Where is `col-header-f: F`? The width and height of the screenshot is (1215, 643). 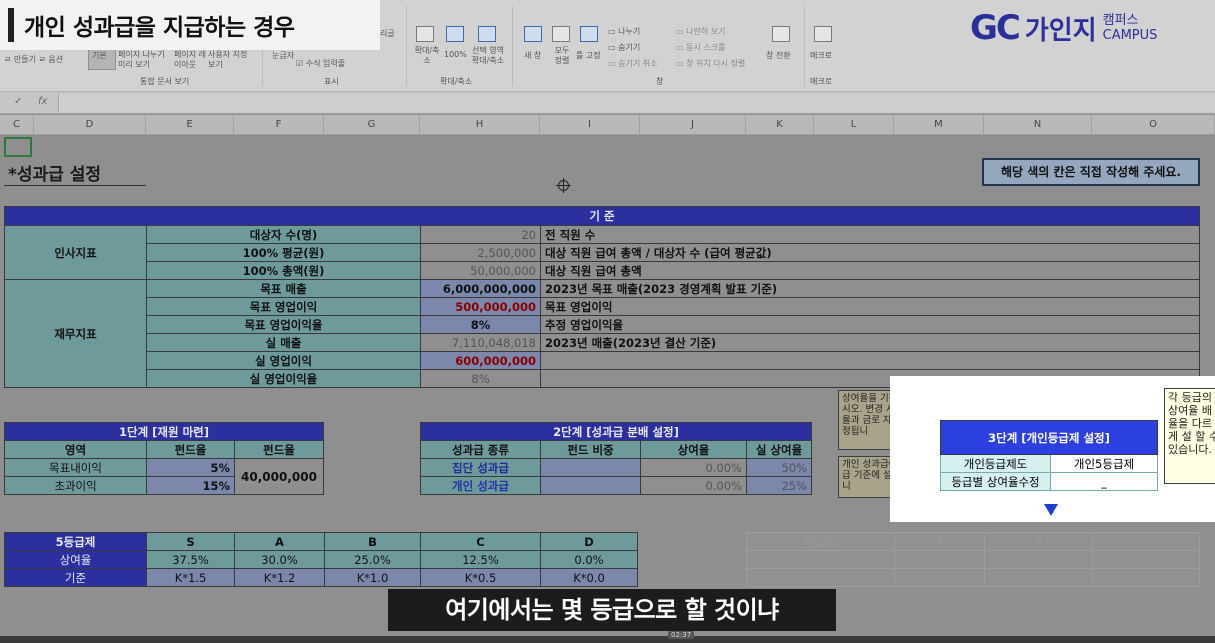 col-header-f: F is located at coordinates (279, 125).